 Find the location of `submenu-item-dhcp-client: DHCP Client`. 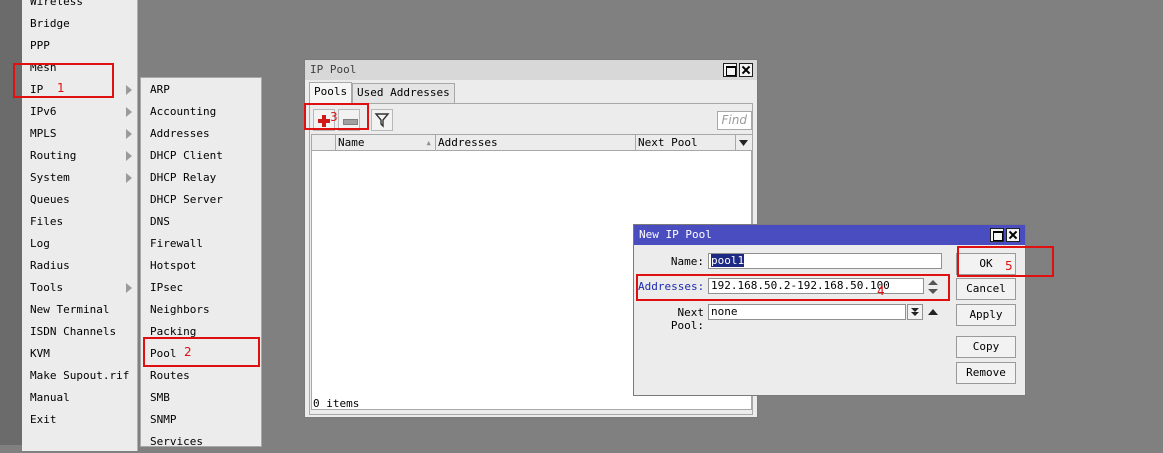

submenu-item-dhcp-client: DHCP Client is located at coordinates (201, 156).